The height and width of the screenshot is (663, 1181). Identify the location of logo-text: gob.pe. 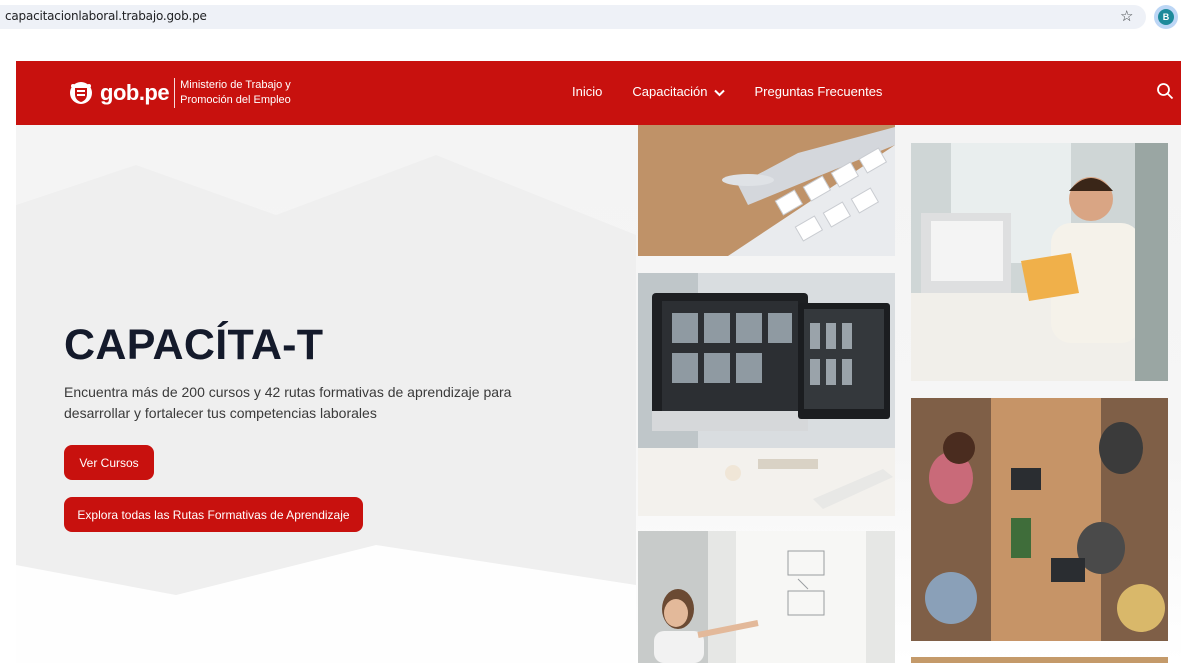
(135, 92).